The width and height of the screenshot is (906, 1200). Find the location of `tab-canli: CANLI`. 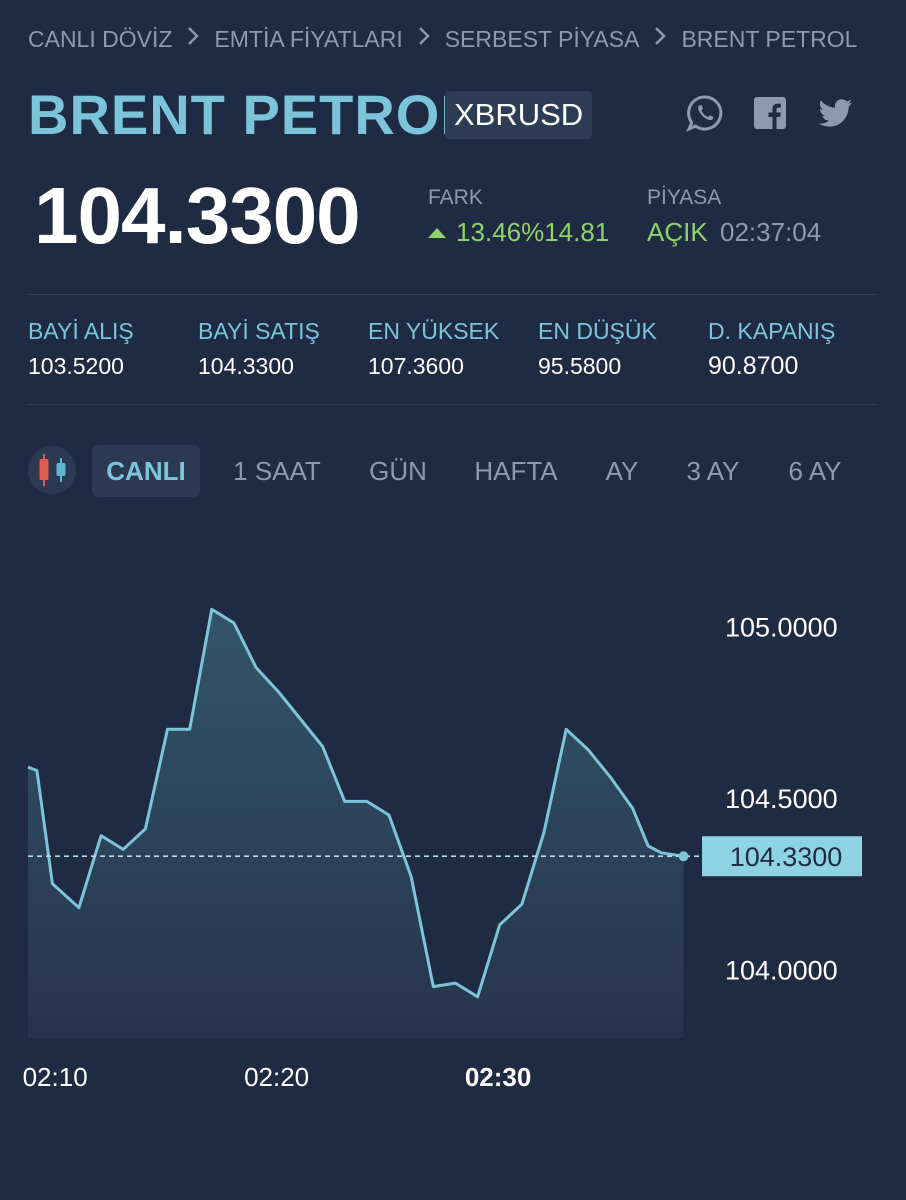

tab-canli: CANLI is located at coordinates (146, 471).